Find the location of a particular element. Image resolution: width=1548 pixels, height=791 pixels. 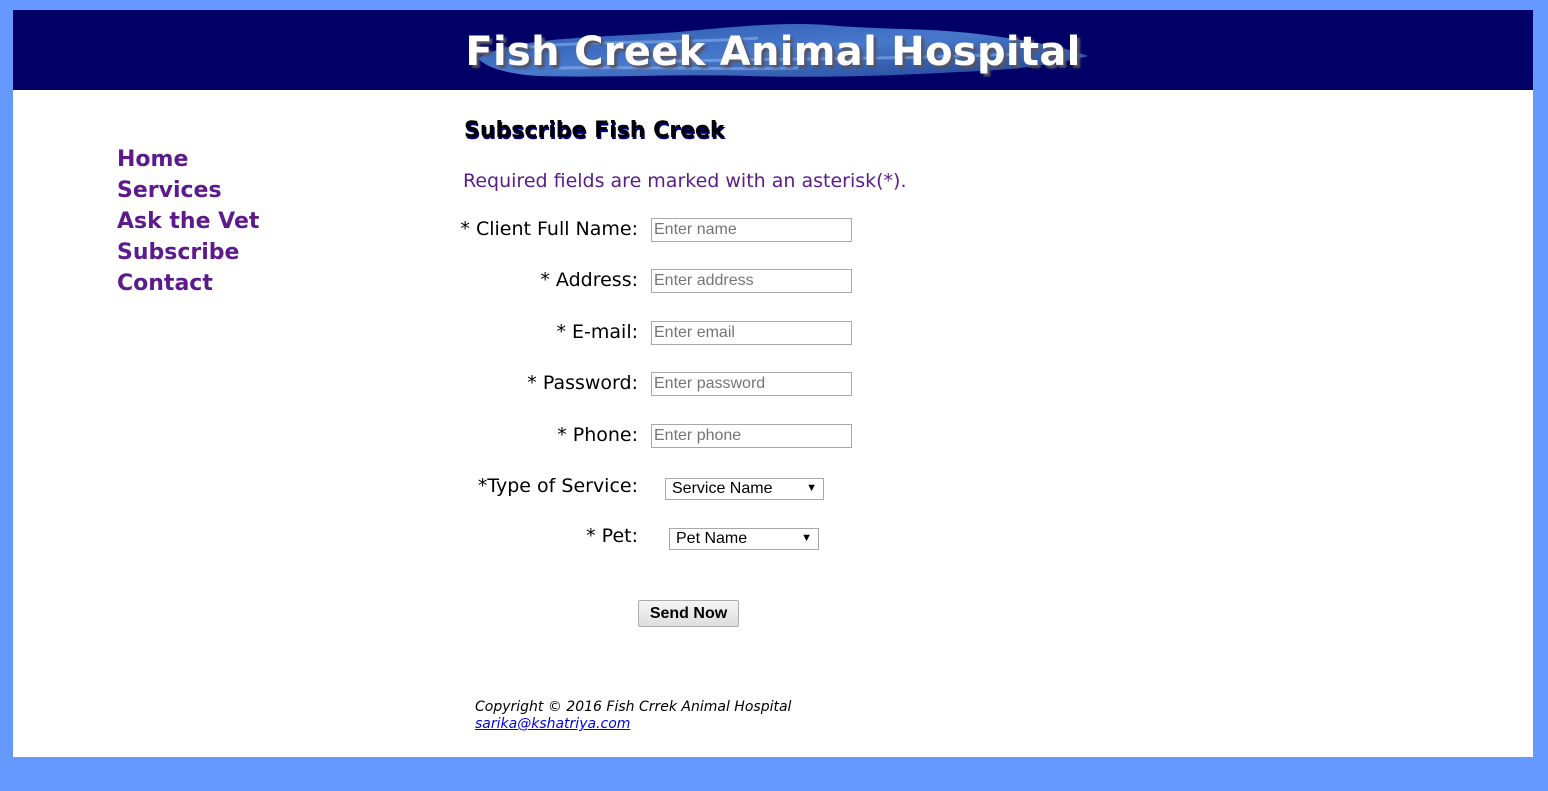

name-input is located at coordinates (751, 230).